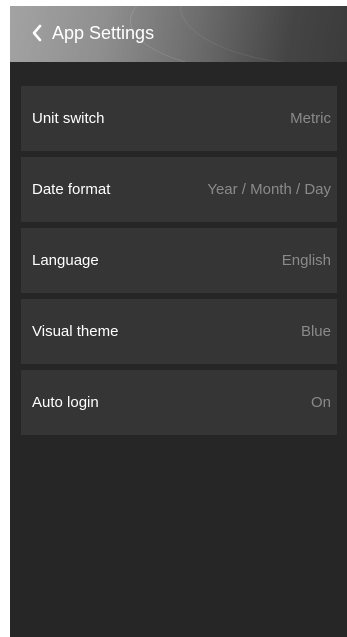 The image size is (347, 637). Describe the element at coordinates (179, 118) in the screenshot. I see `setting-row-unit-switch: Unit switch Metric` at that location.